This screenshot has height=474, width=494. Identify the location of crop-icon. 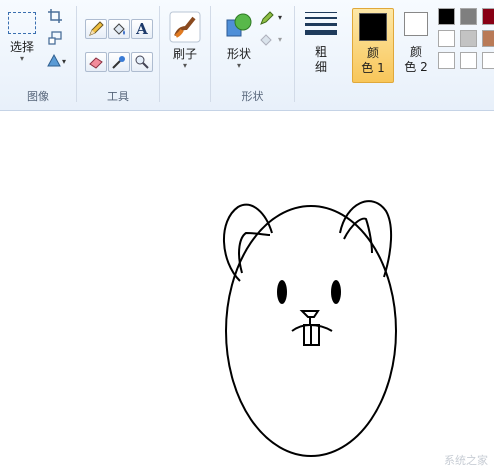
(55, 16).